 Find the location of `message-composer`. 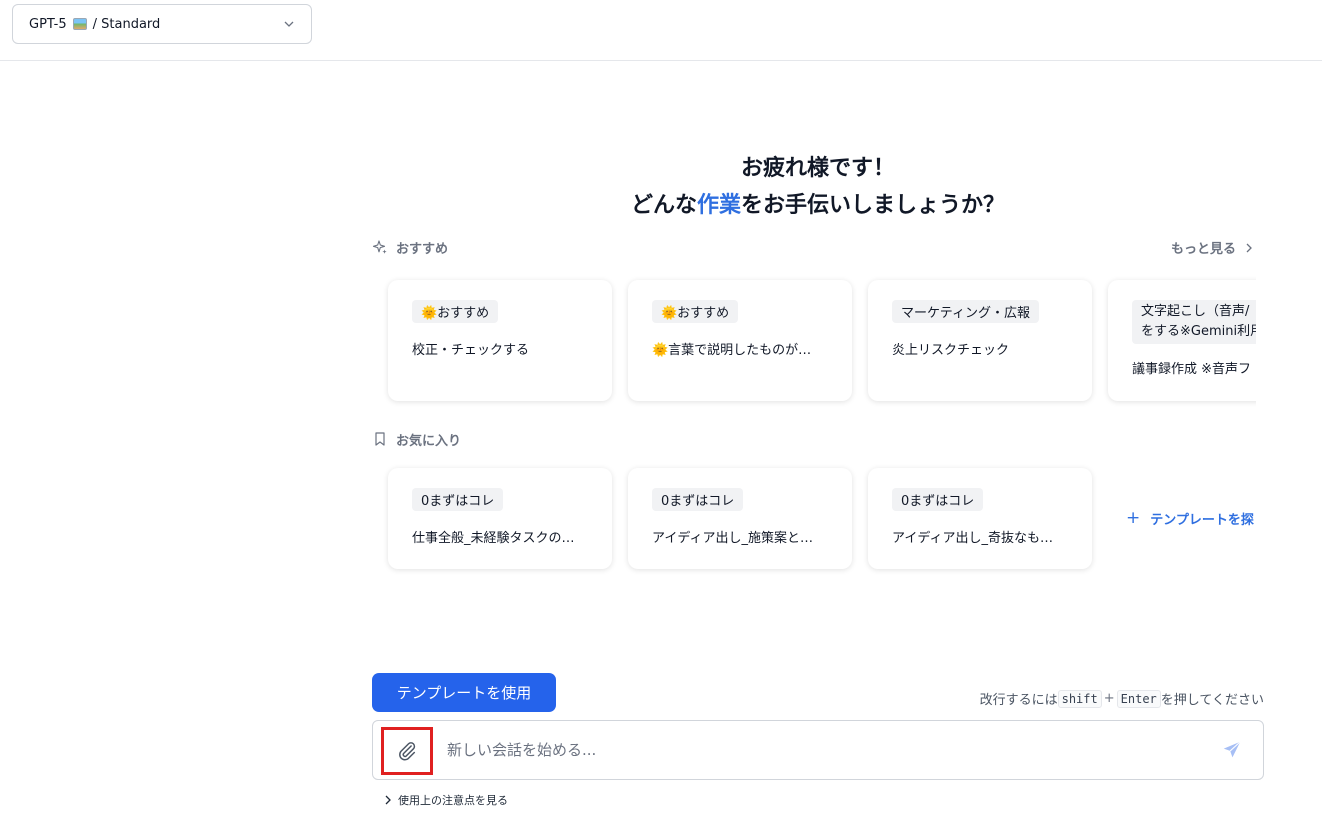

message-composer is located at coordinates (818, 750).